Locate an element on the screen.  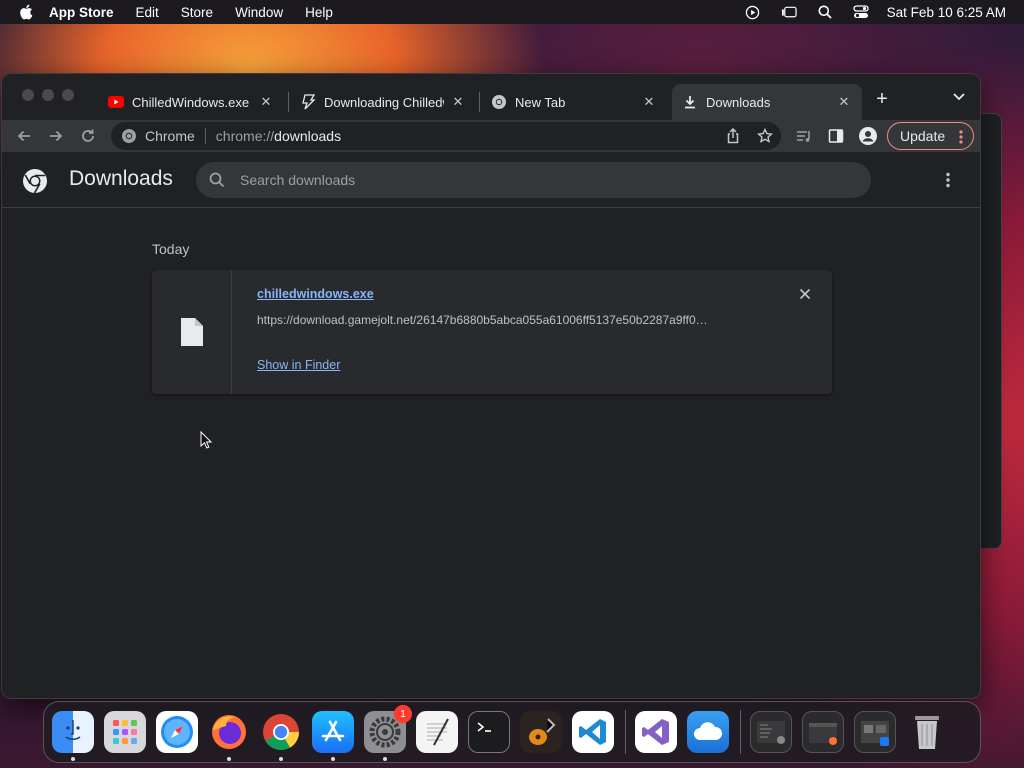
icloud-icon is located at coordinates (708, 731).